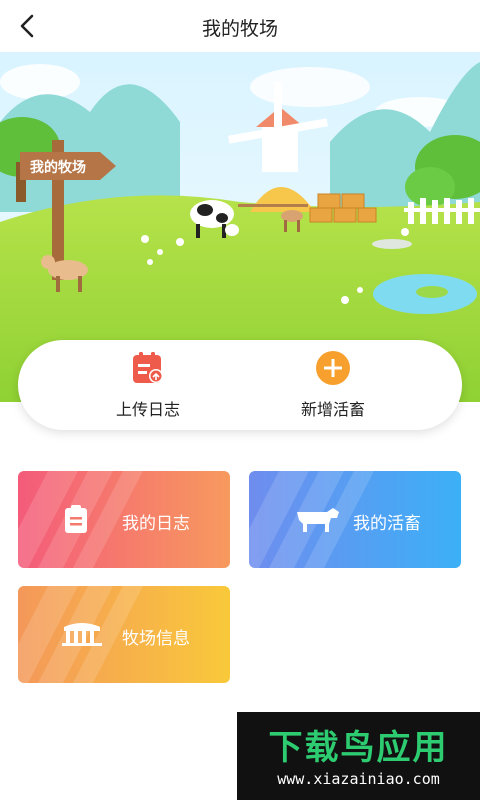 This screenshot has height=800, width=480. What do you see at coordinates (239, 29) in the screenshot?
I see `page-title: 我的牧场` at bounding box center [239, 29].